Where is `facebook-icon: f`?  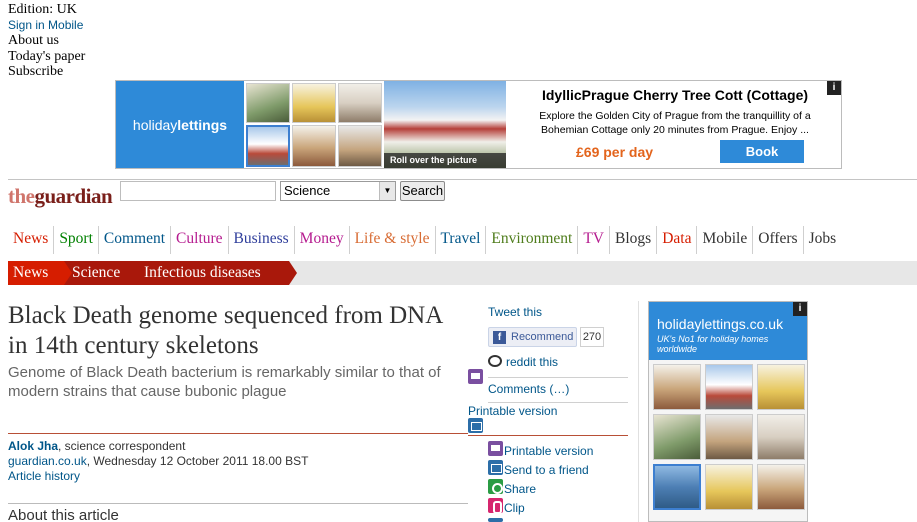
facebook-icon: f is located at coordinates (499, 337).